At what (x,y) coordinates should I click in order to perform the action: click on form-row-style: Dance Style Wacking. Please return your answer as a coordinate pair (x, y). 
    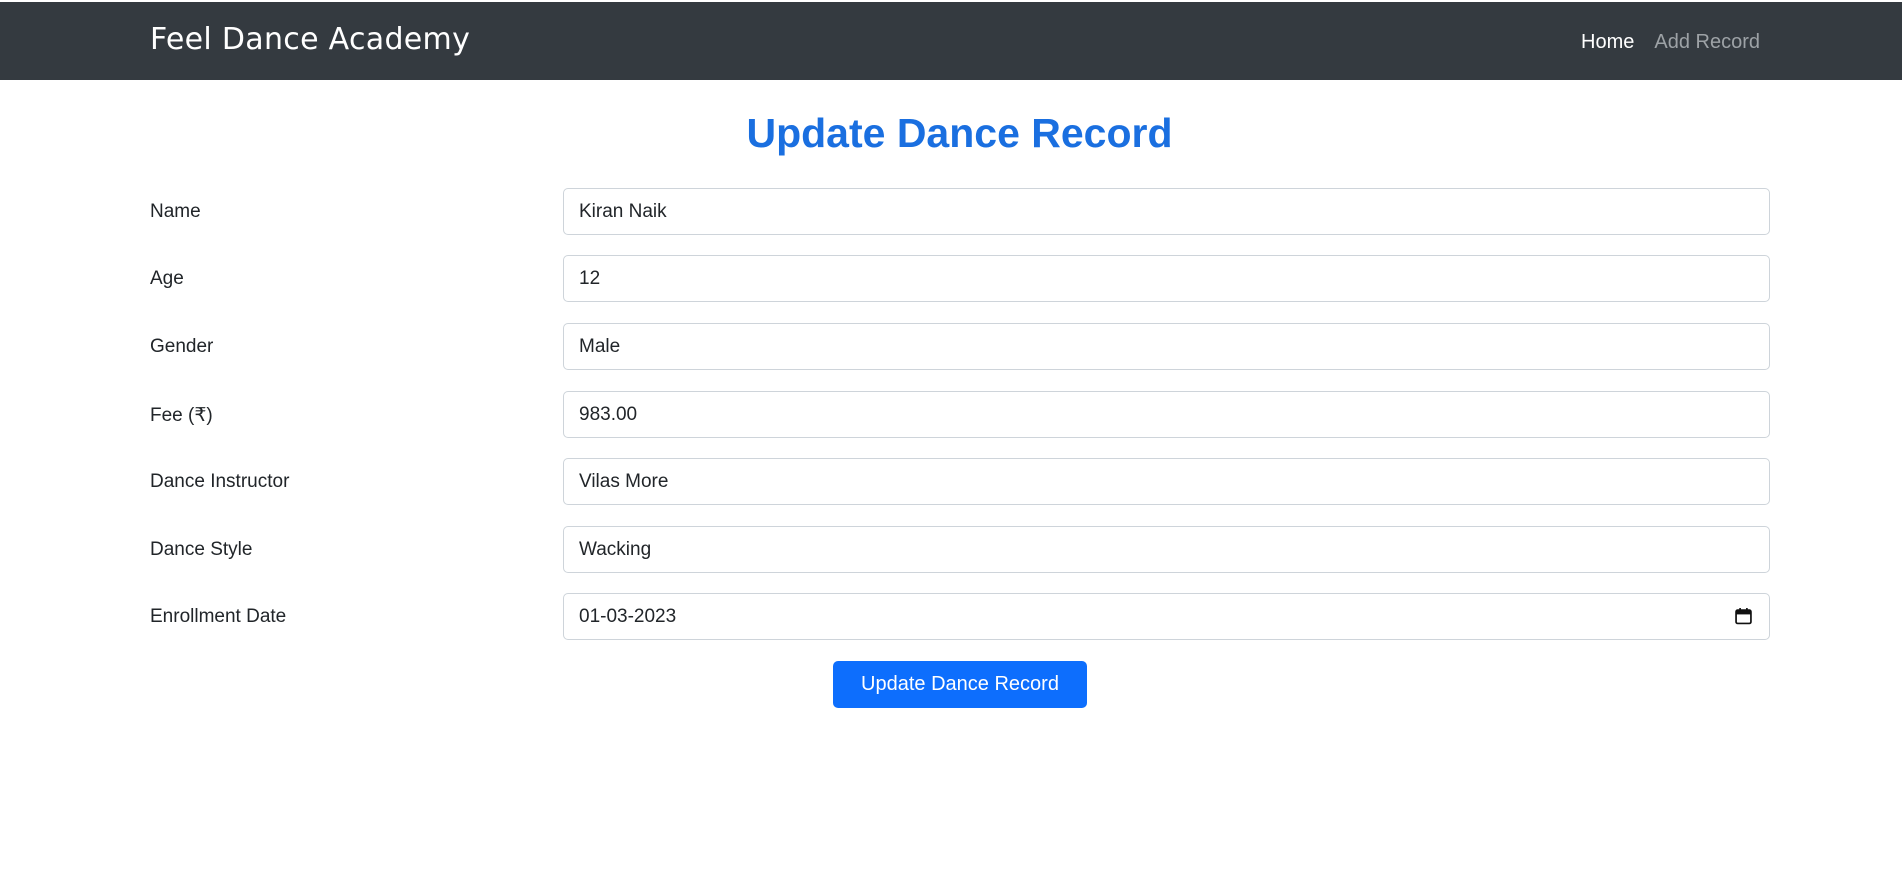
    Looking at the image, I should click on (960, 549).